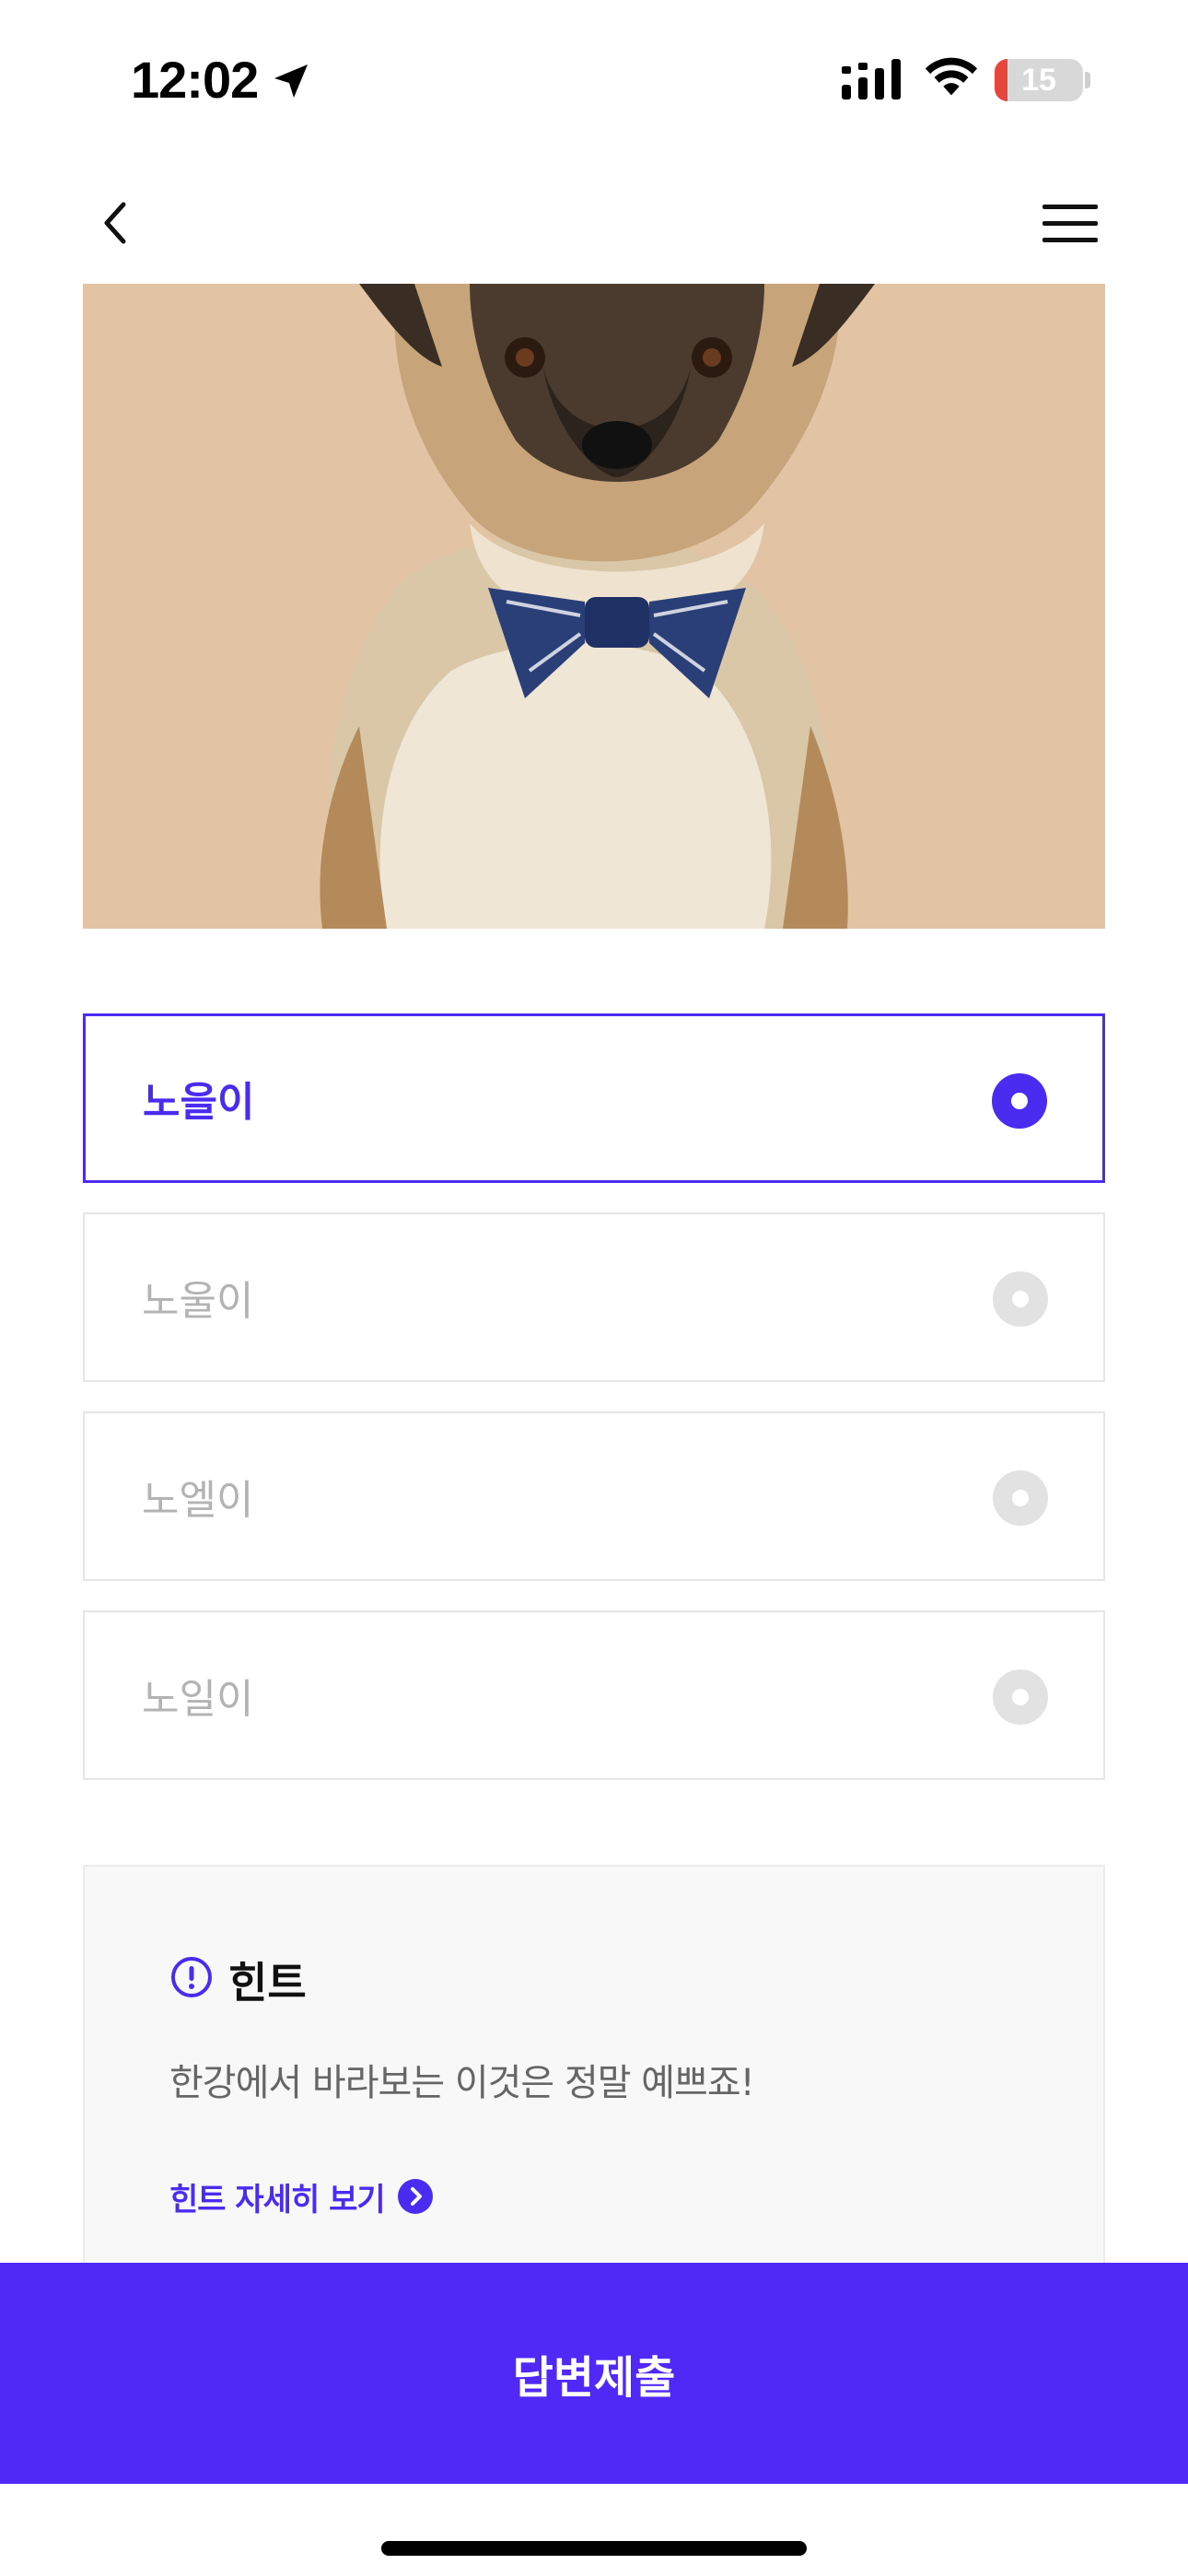 The image size is (1188, 2576). Describe the element at coordinates (594, 1496) in the screenshot. I see `answer-option-3: 노엘이` at that location.